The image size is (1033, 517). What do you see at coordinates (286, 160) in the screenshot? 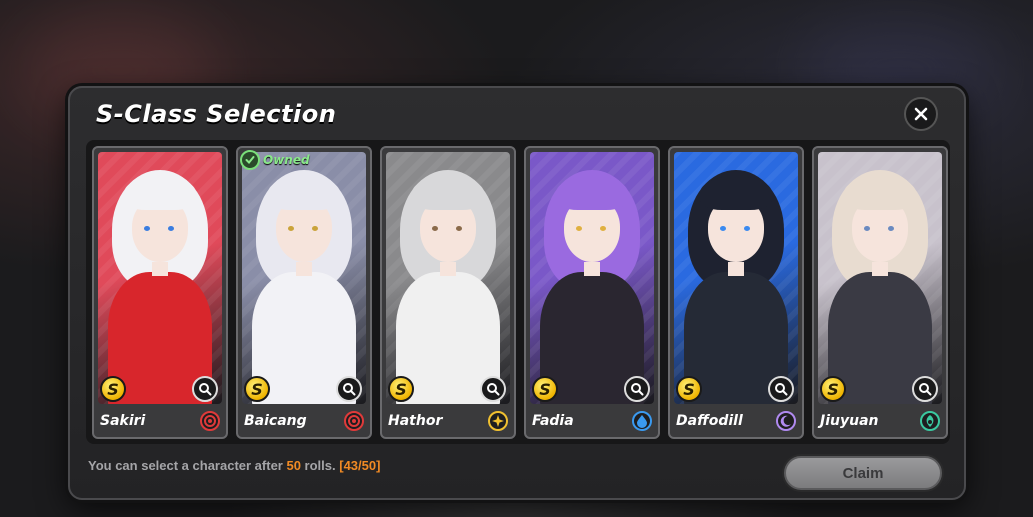
I see `owned-label: Owned` at bounding box center [286, 160].